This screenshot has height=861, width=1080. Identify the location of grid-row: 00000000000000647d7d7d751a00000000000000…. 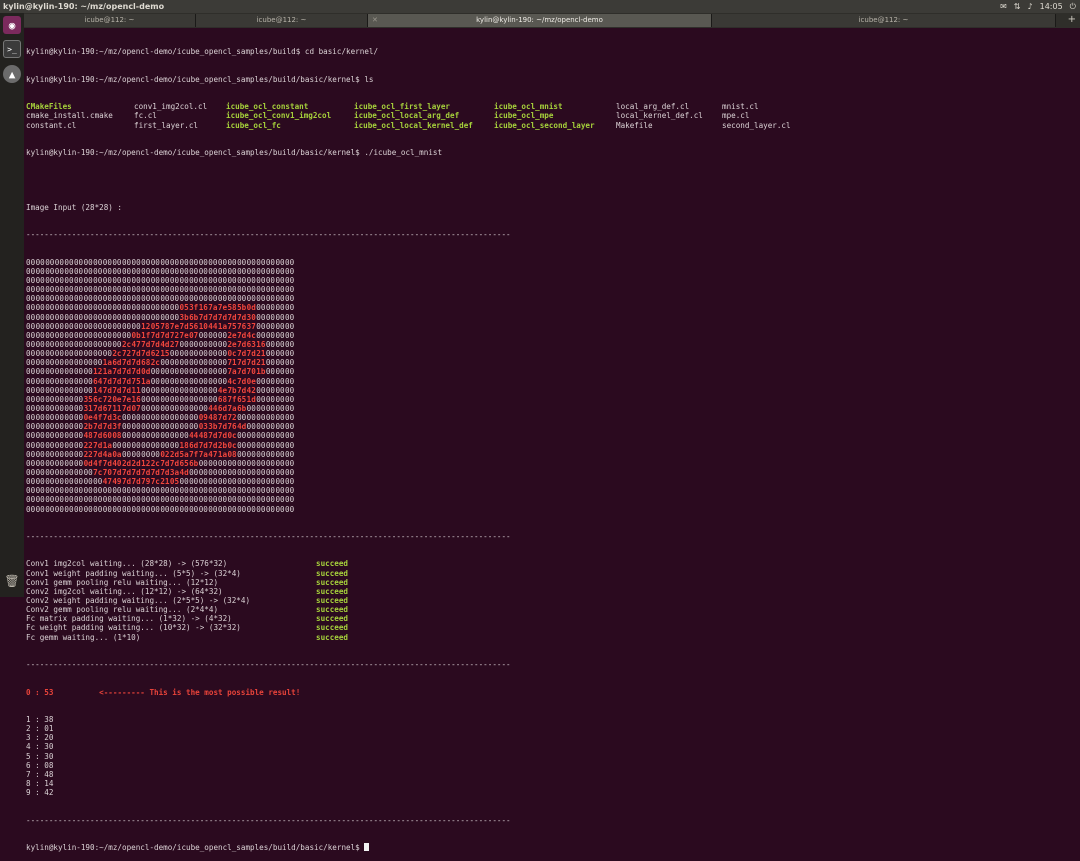
(551, 381).